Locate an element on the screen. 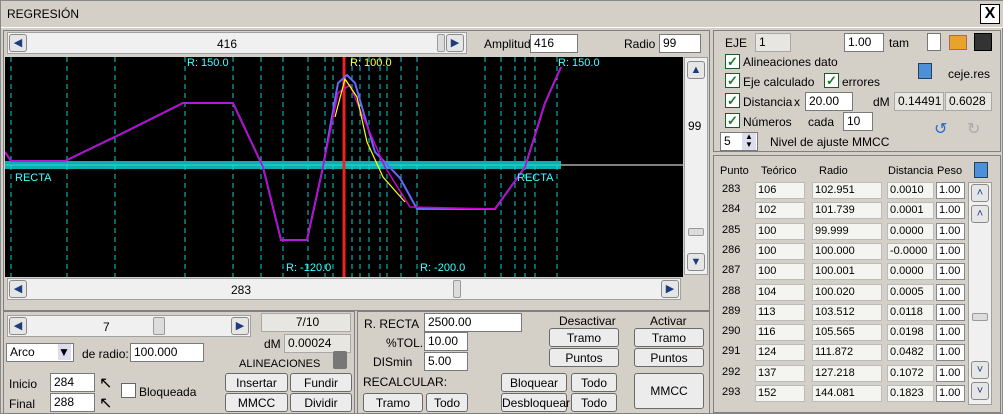 The width and height of the screenshot is (1003, 414). plot-scroll-thumb is located at coordinates (696, 232).